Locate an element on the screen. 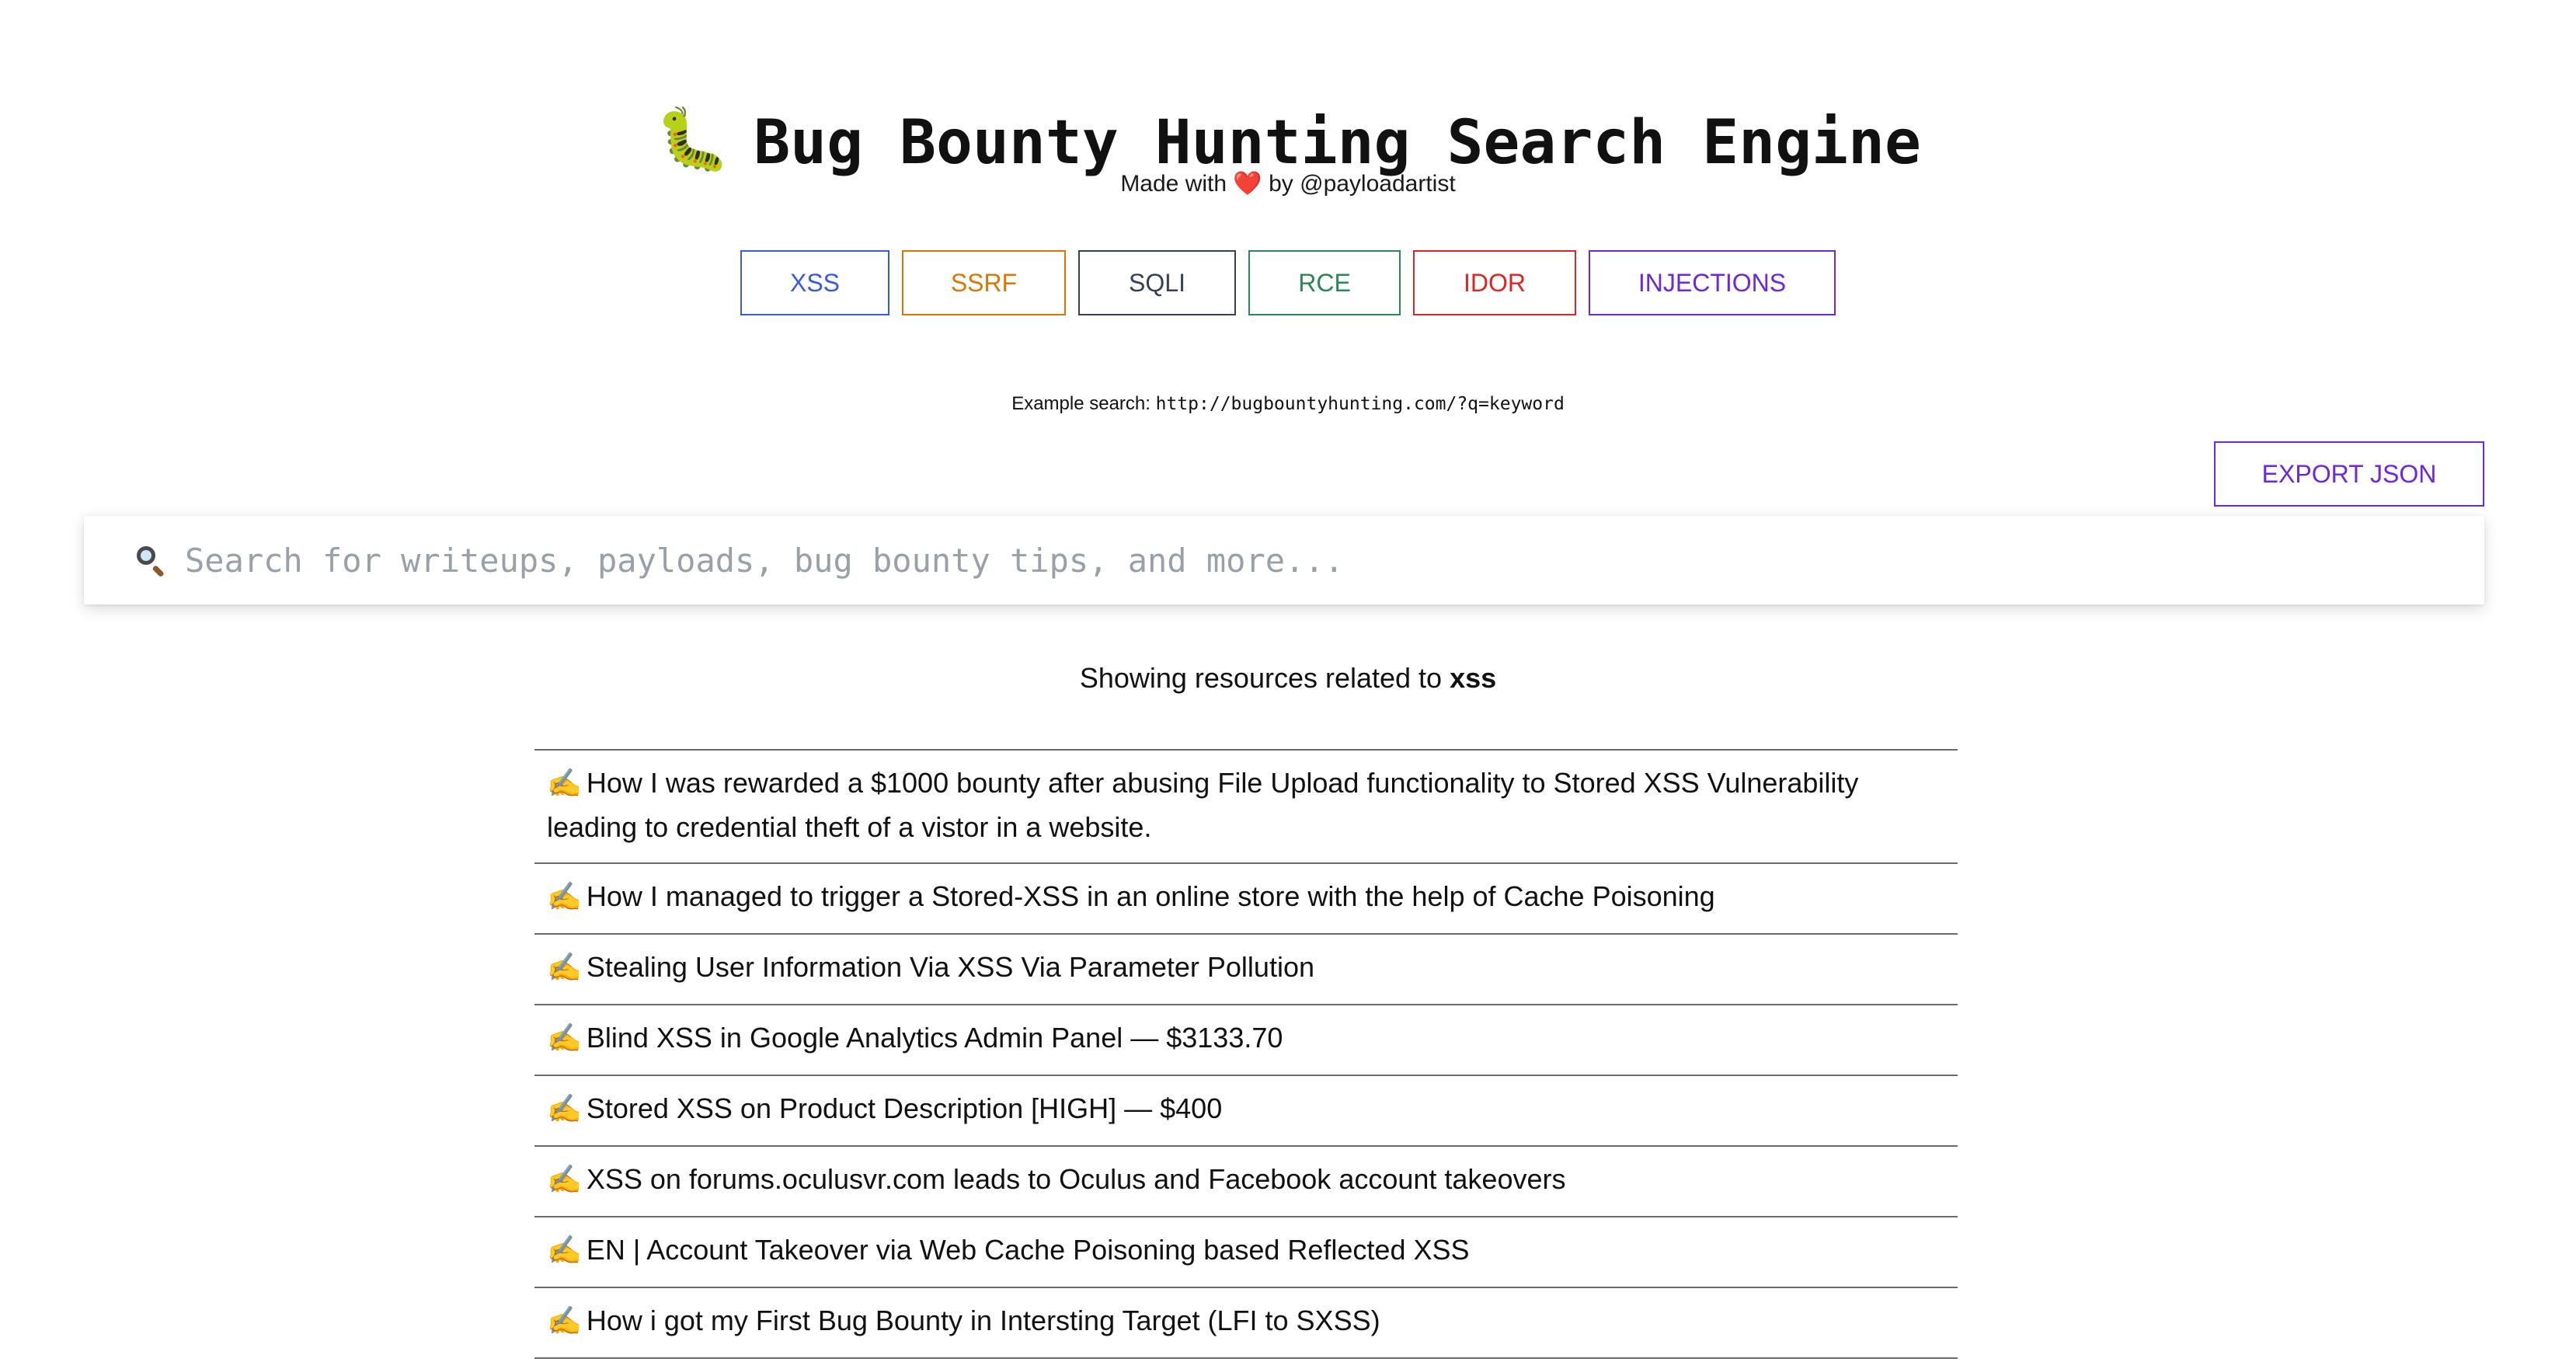 The width and height of the screenshot is (2576, 1369). category-button-xss: XSS is located at coordinates (815, 282).